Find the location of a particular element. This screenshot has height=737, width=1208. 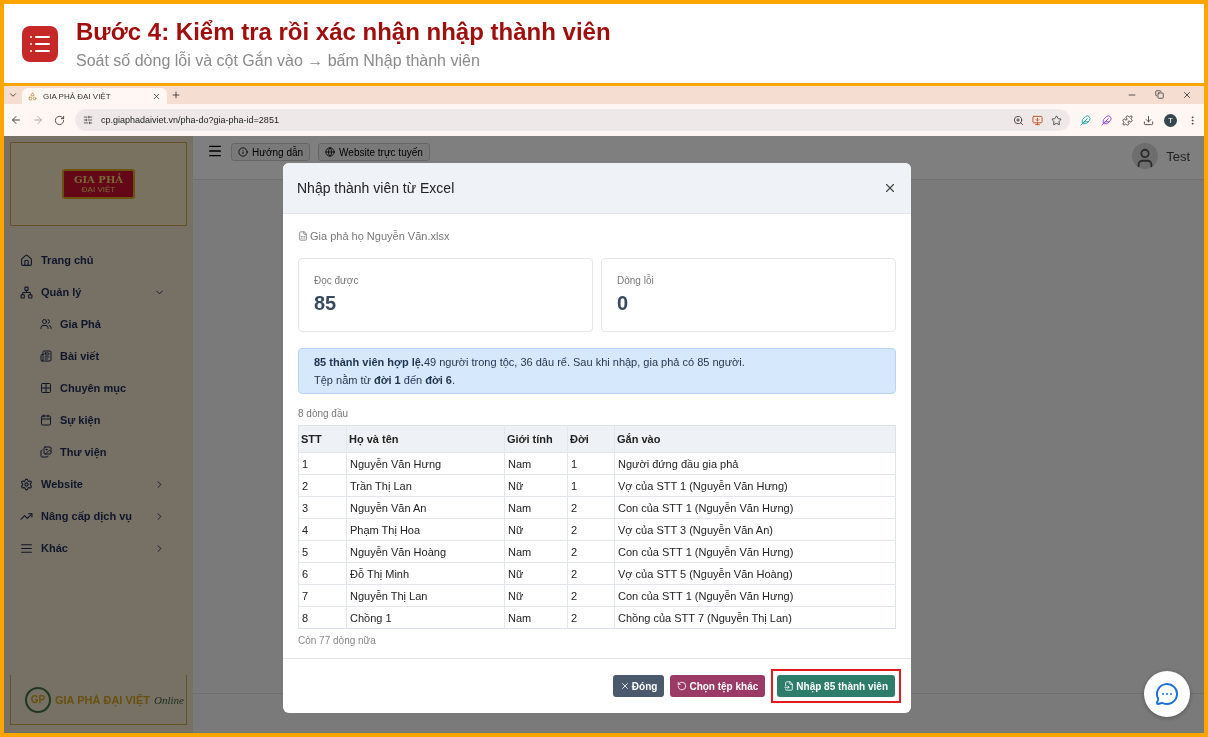

table-cell: Nguyễn Văn An is located at coordinates (425, 507).